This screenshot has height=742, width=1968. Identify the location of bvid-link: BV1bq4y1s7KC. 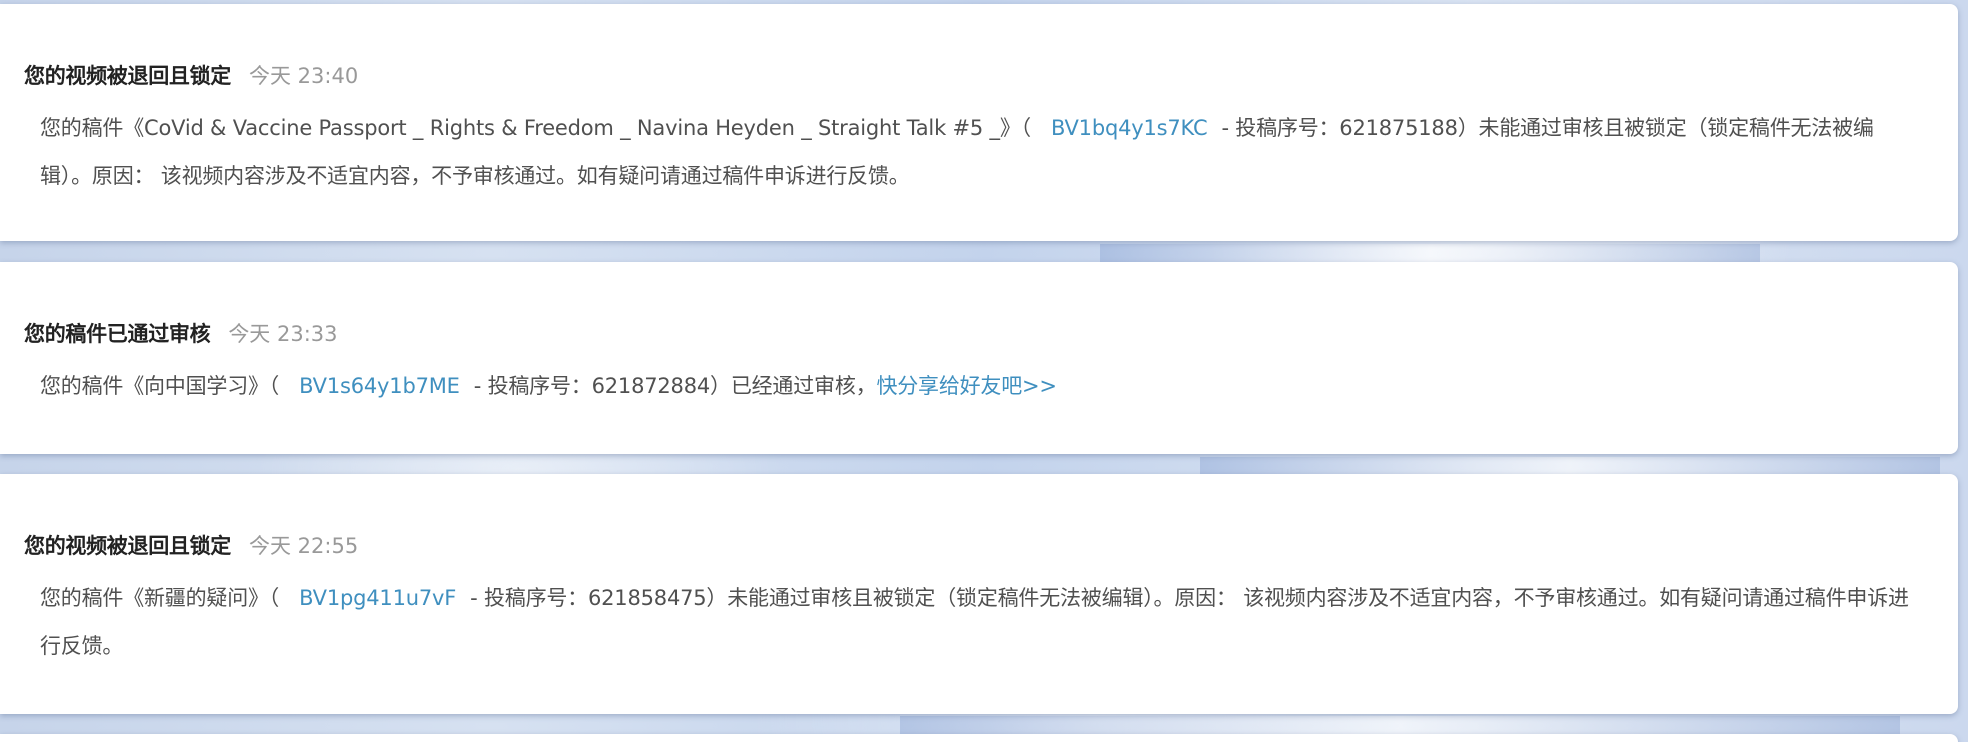
(1129, 128).